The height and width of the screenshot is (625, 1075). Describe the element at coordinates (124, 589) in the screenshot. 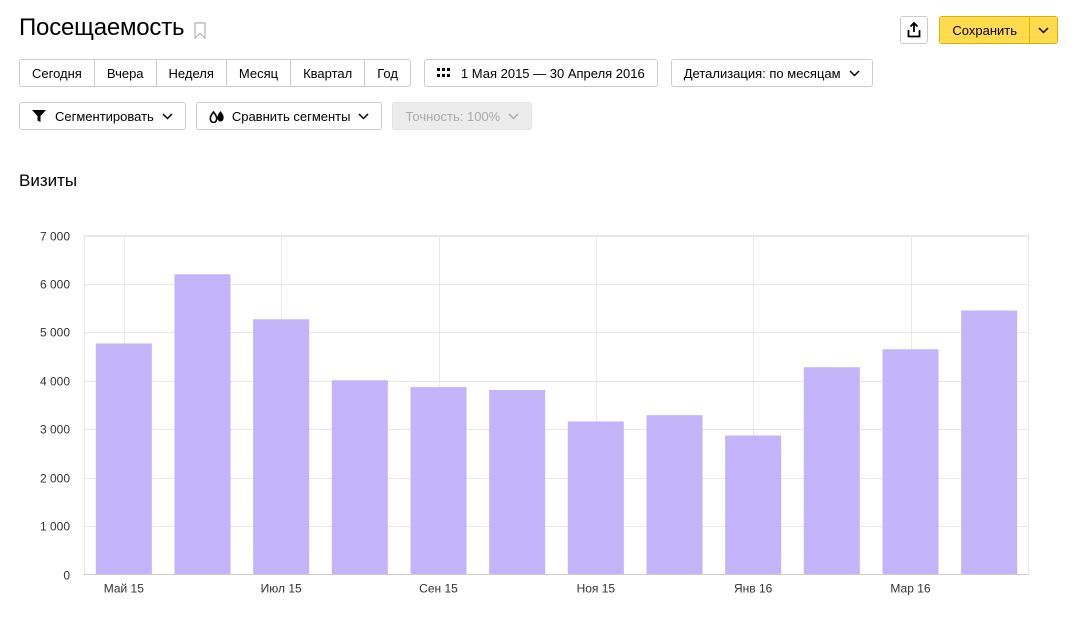

I see `x-tick-label: Май 15` at that location.